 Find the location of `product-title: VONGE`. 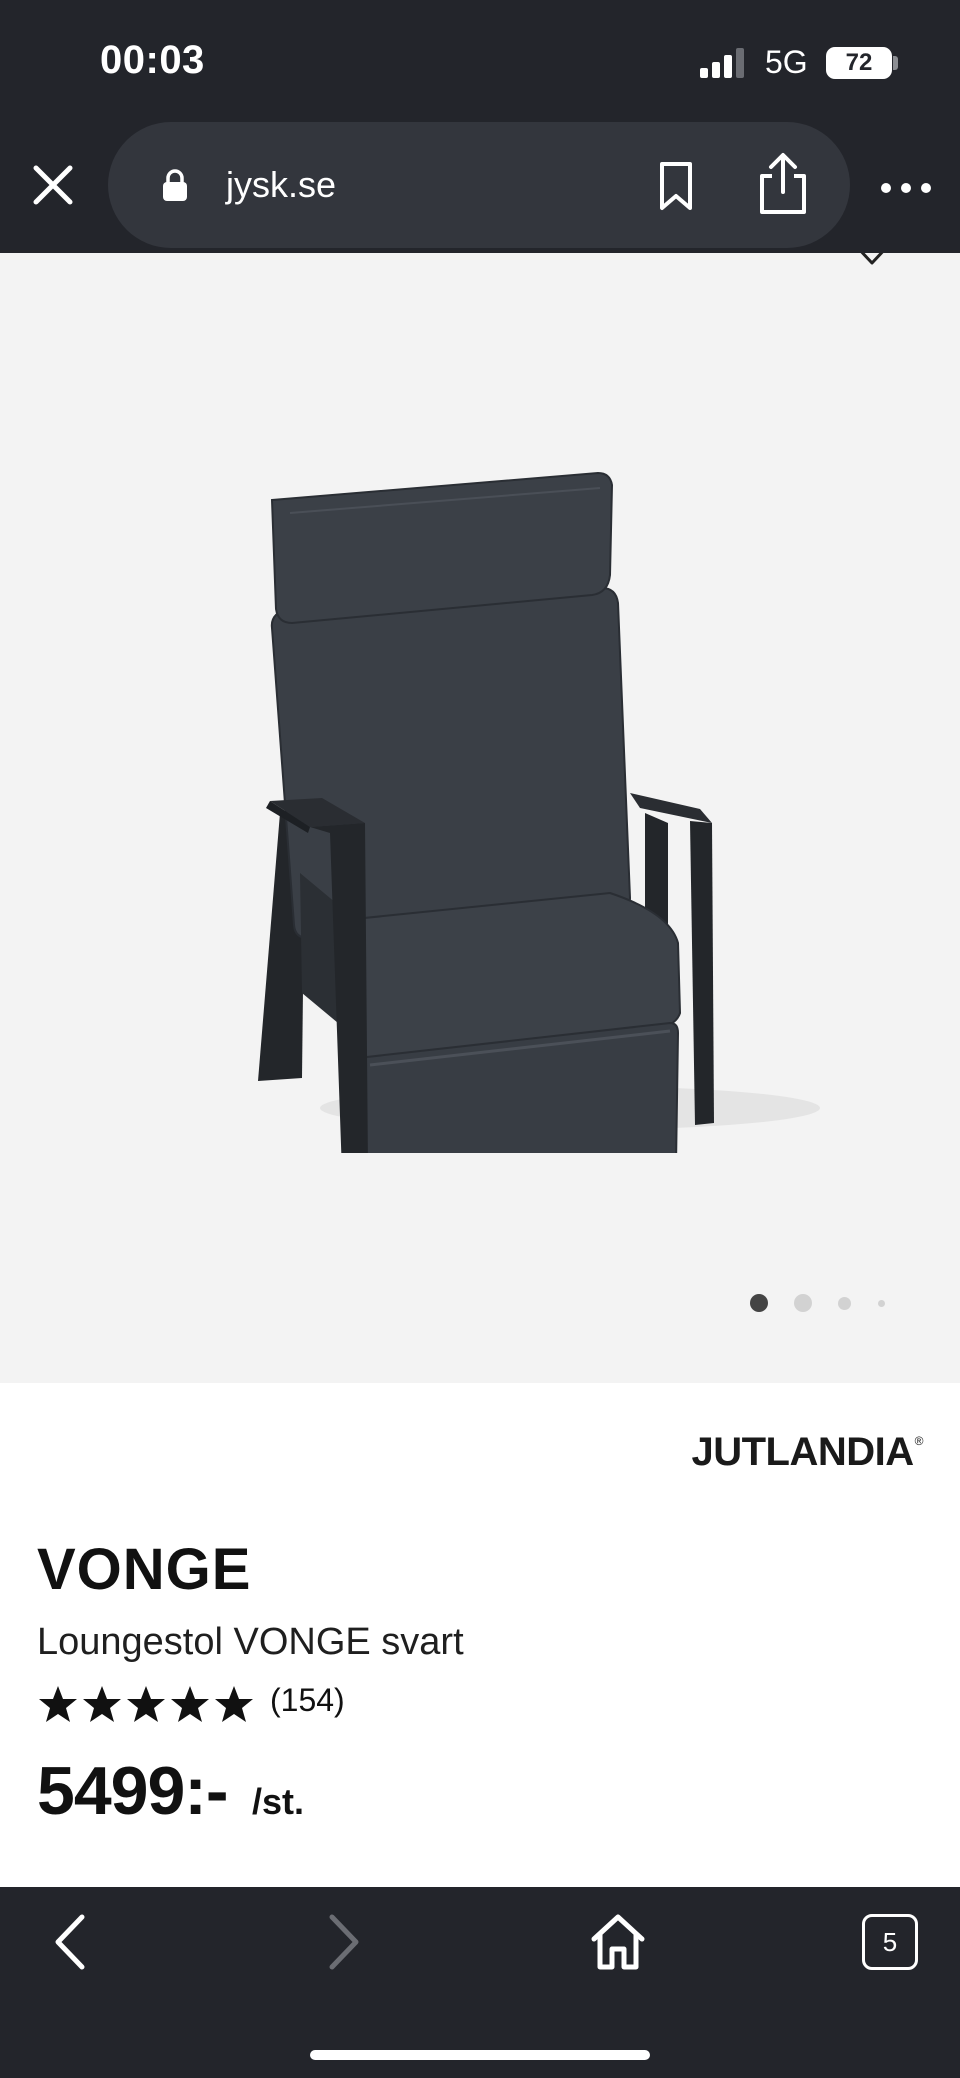

product-title: VONGE is located at coordinates (144, 1569).